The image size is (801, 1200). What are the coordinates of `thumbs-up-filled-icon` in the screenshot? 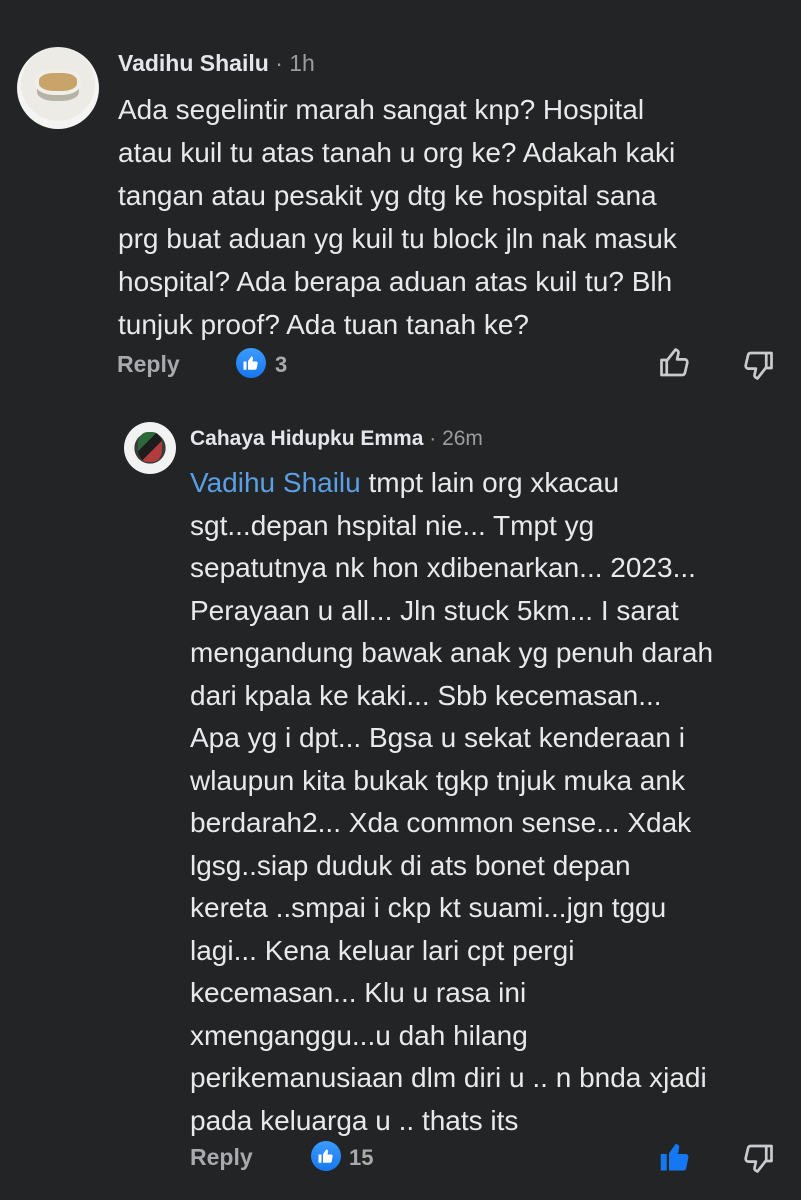 It's located at (674, 1157).